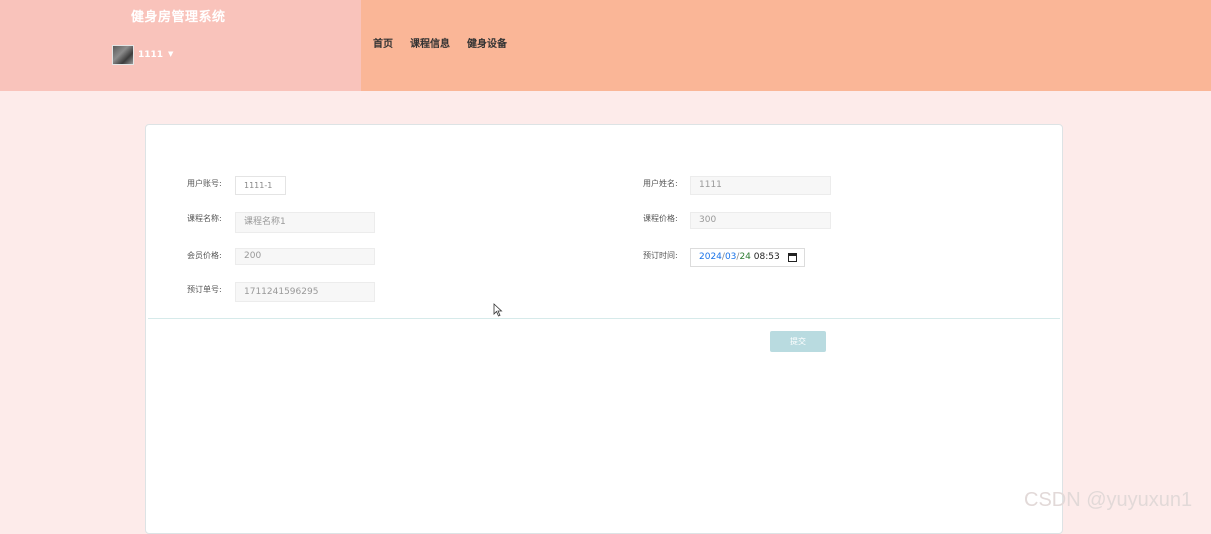  I want to click on nav-item-courses: 课程信息, so click(430, 42).